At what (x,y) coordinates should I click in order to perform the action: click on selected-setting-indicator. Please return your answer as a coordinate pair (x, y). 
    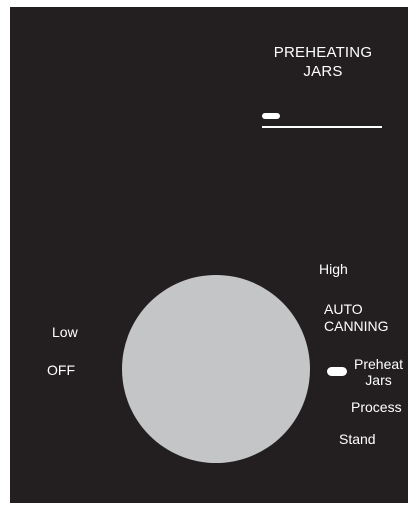
    Looking at the image, I should click on (337, 371).